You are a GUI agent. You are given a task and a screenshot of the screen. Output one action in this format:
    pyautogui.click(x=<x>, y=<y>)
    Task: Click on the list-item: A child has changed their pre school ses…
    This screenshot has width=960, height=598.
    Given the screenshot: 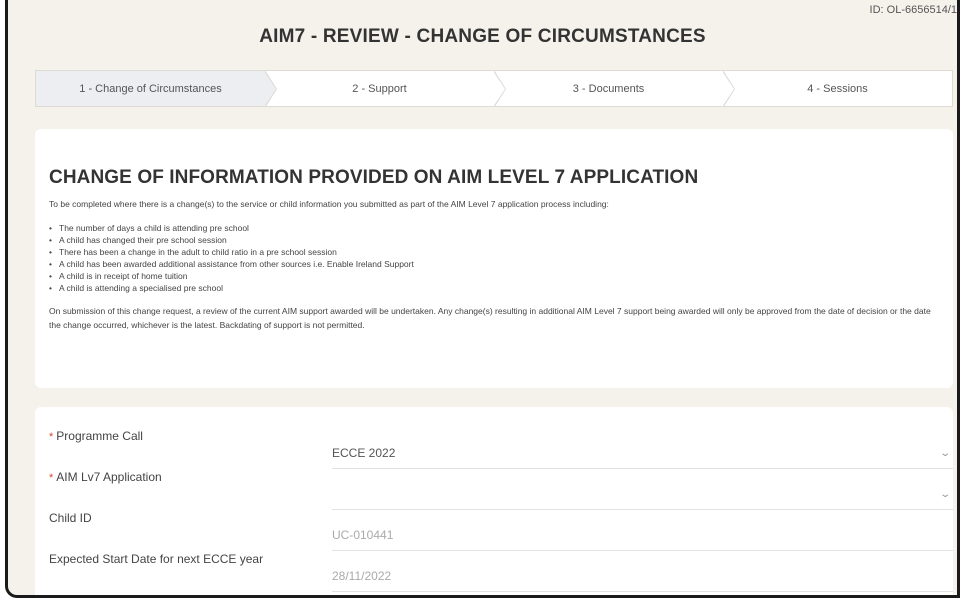 What is the action you would take?
    pyautogui.click(x=494, y=240)
    